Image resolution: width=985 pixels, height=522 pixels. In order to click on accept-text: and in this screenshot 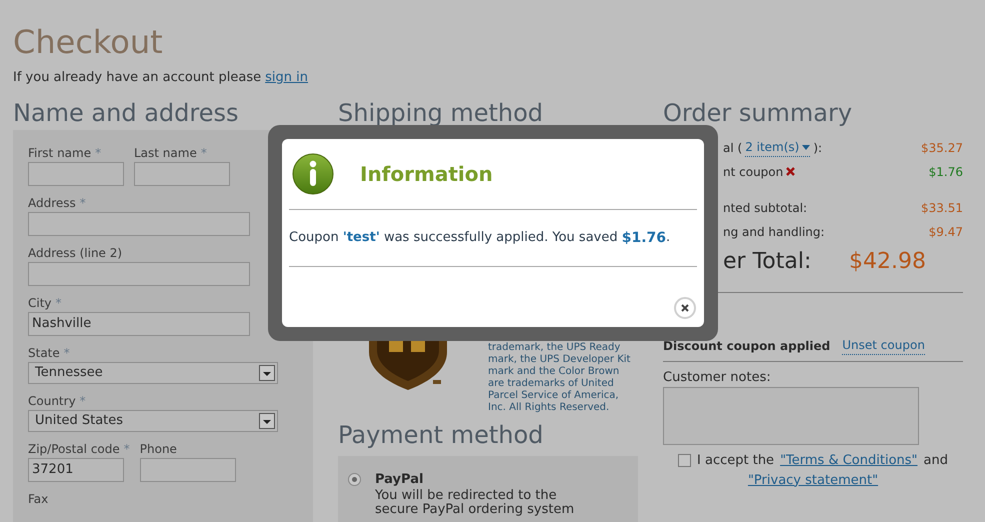, I will do `click(936, 461)`.